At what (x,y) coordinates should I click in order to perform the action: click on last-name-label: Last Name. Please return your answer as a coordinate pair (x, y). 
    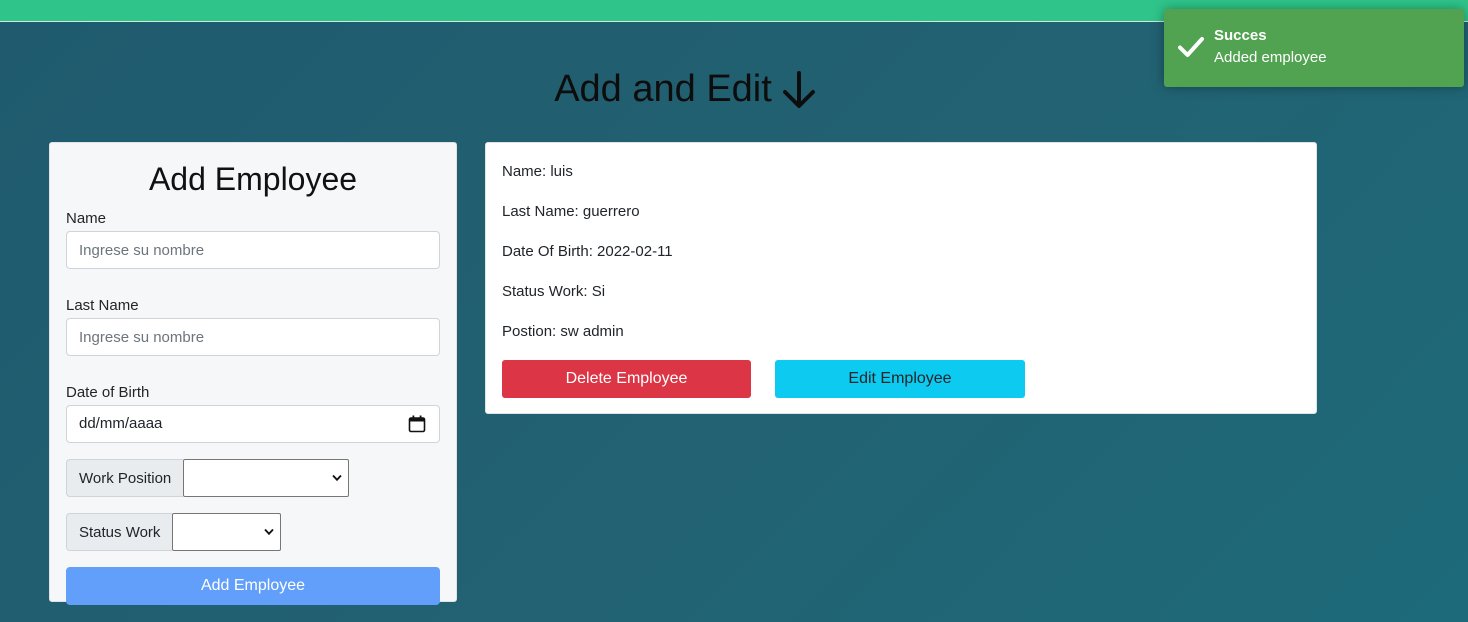
    Looking at the image, I should click on (102, 305).